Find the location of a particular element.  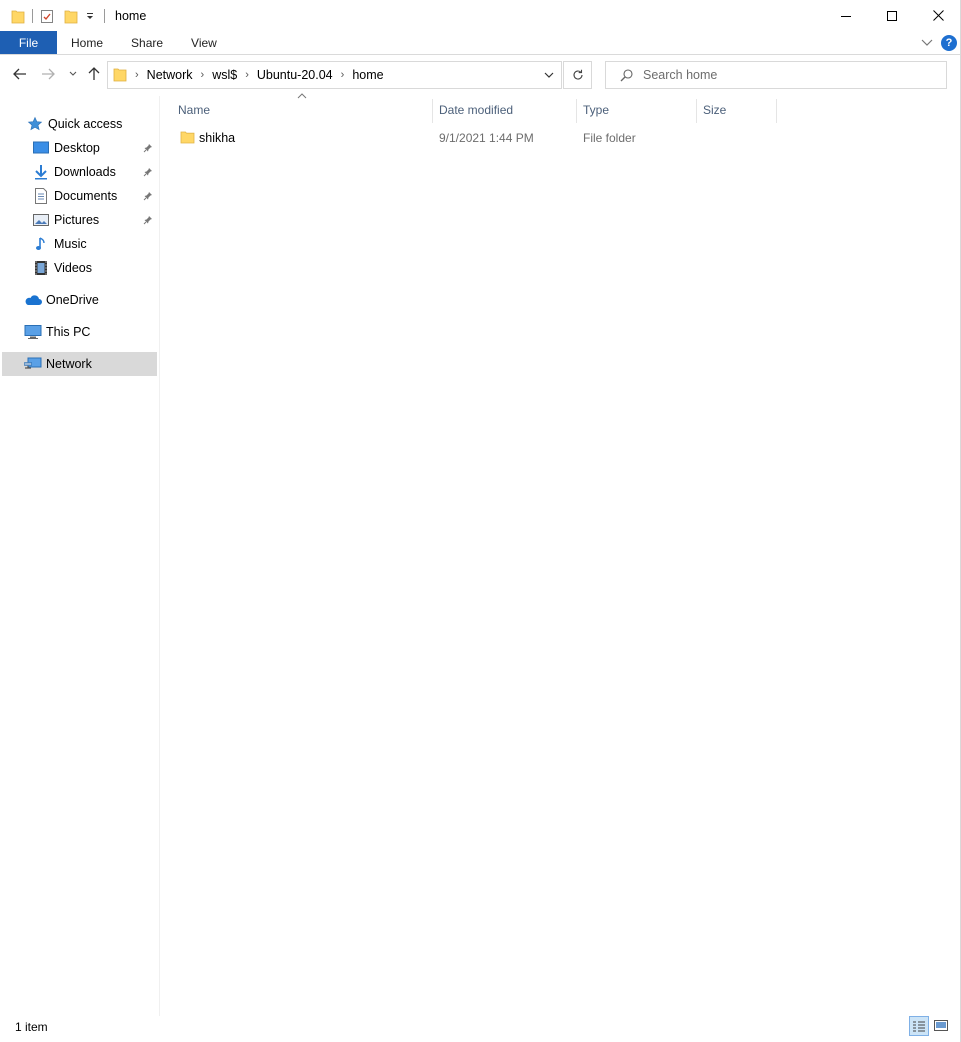

downloads-icon is located at coordinates (41, 172).